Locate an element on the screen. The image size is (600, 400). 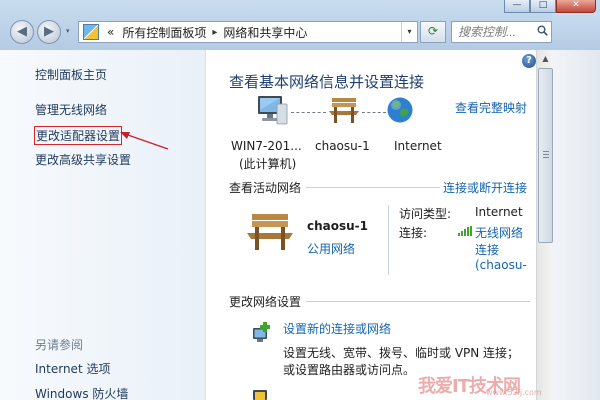
red-arrow-annotation-icon is located at coordinates (144, 141).